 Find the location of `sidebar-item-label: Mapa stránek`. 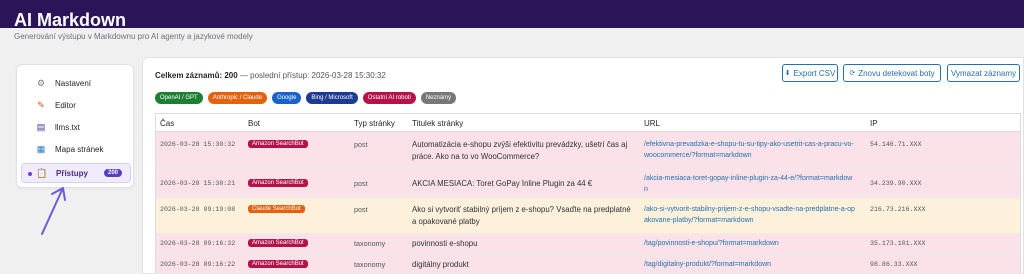

sidebar-item-label: Mapa stránek is located at coordinates (79, 149).